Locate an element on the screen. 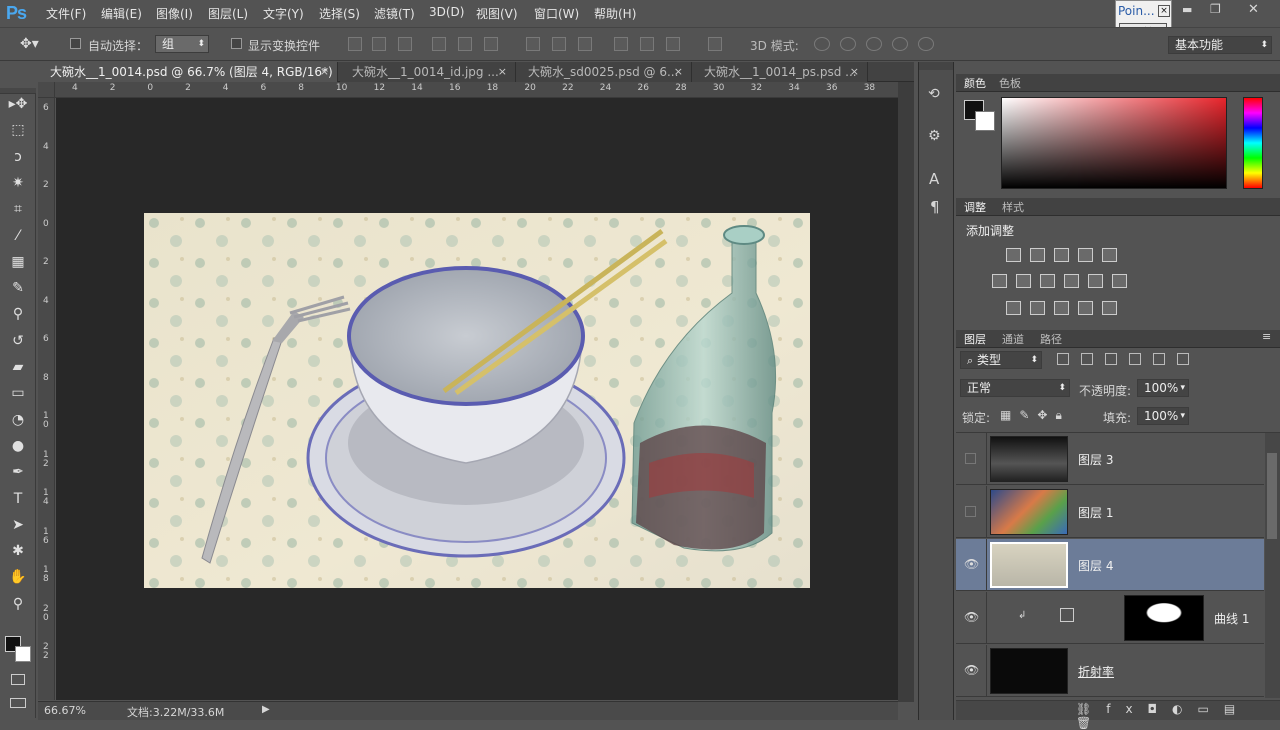  tab-paths: 路径 is located at coordinates (1051, 339).